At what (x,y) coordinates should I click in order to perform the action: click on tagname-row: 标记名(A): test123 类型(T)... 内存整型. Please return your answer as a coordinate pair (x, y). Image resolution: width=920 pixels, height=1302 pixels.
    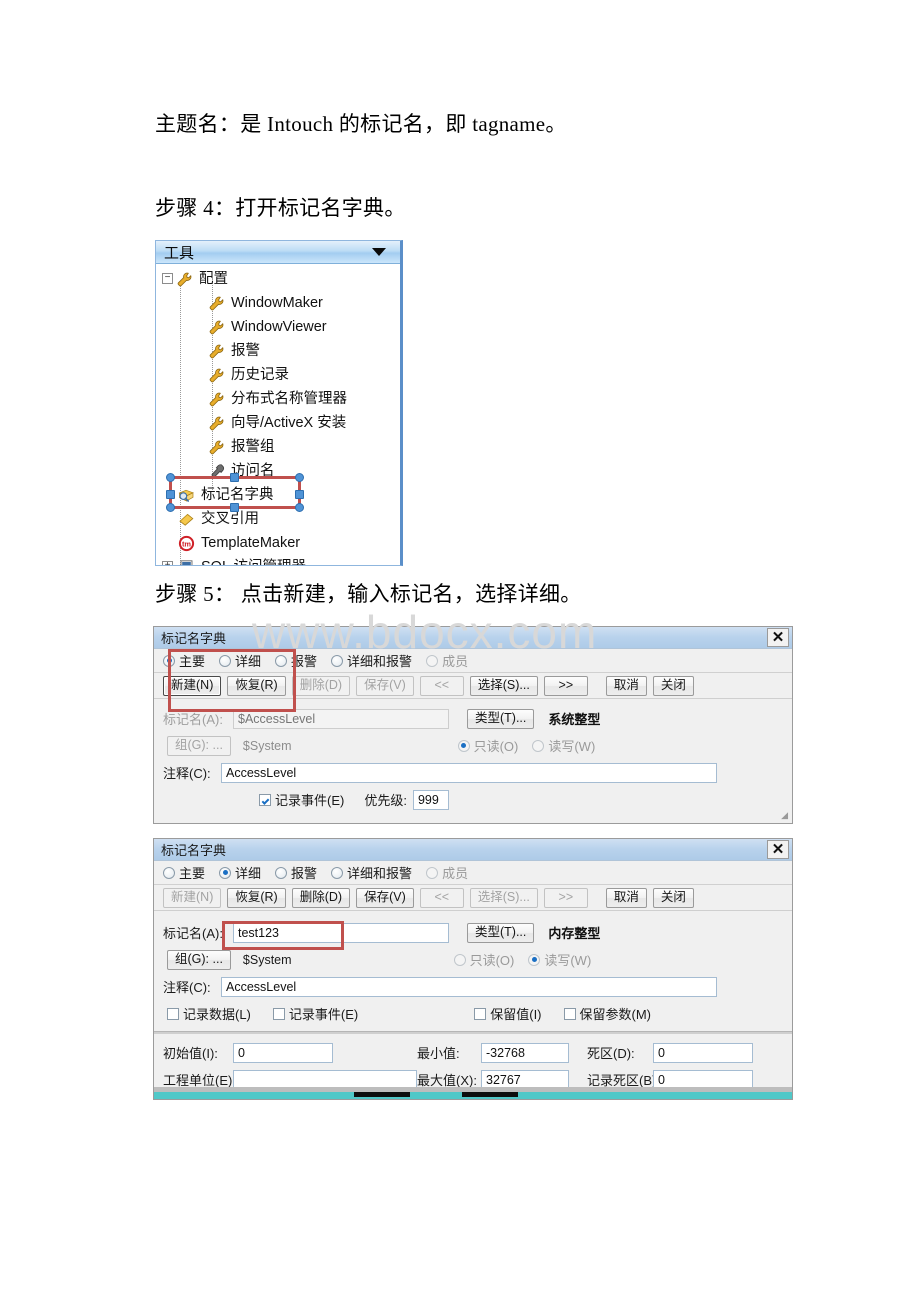
    Looking at the image, I should click on (473, 934).